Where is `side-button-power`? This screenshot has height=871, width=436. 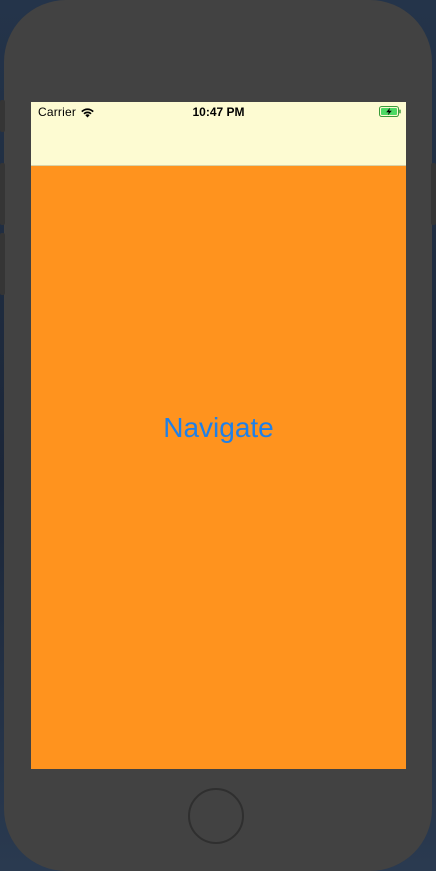 side-button-power is located at coordinates (433, 194).